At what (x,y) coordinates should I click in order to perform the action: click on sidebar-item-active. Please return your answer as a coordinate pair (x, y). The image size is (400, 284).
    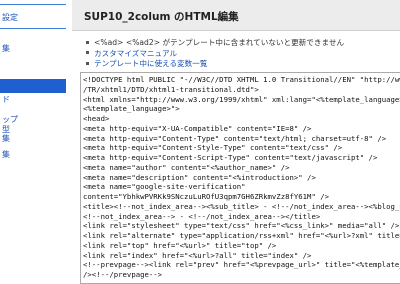
    Looking at the image, I should click on (33, 86).